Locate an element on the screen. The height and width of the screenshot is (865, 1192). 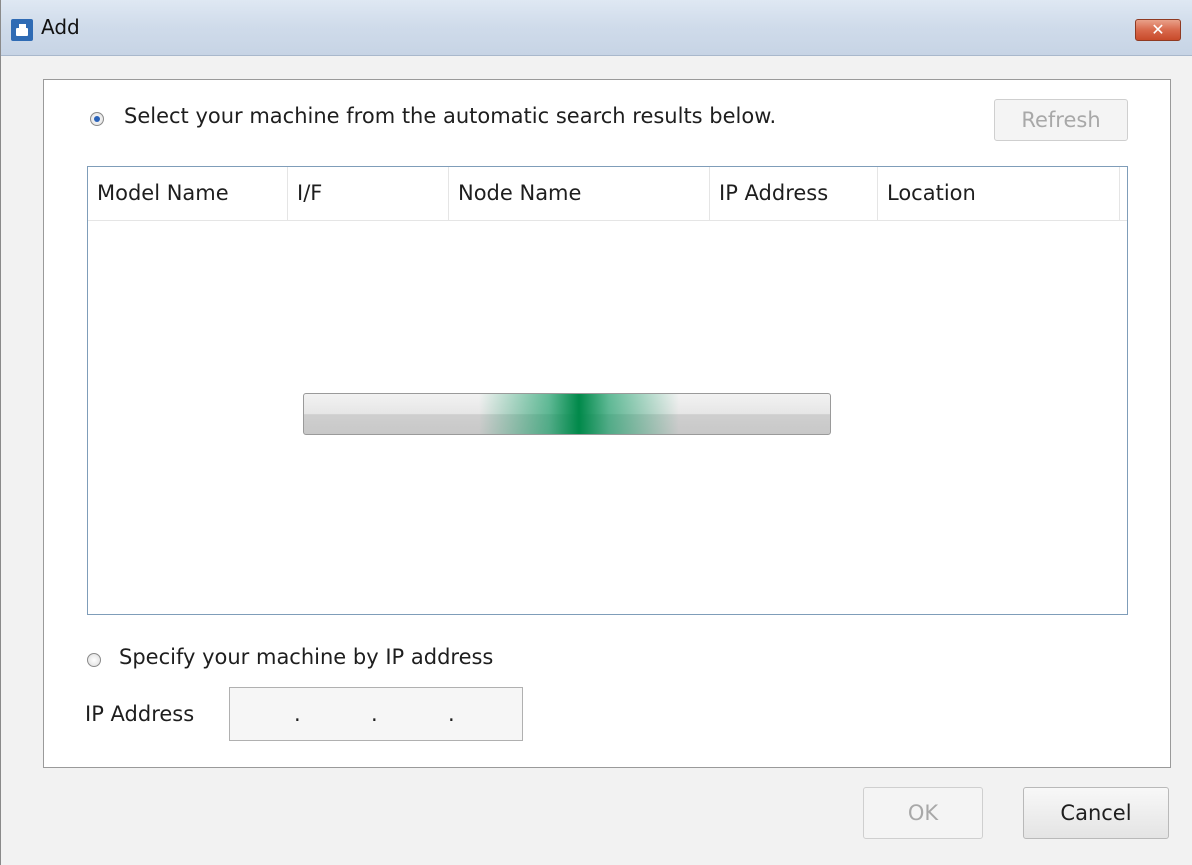
column-header-node-name: Node Name is located at coordinates (579, 193).